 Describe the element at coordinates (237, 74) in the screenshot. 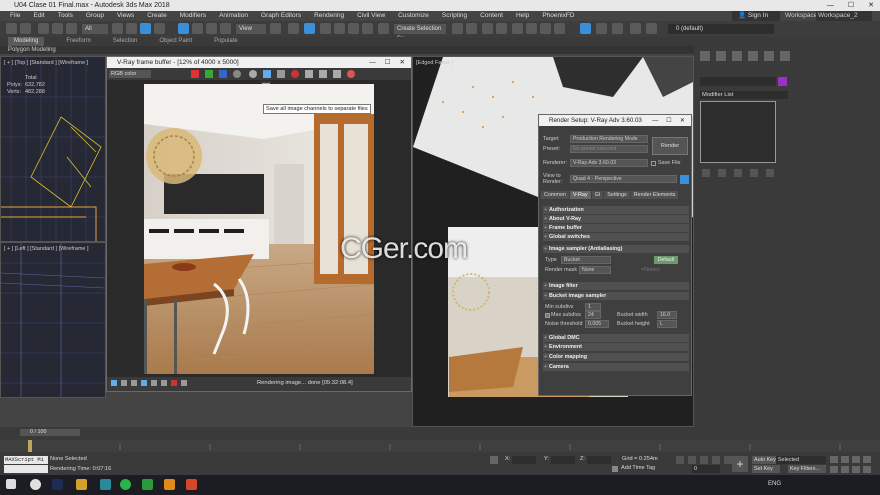

I see `alpha-channel-icon` at that location.